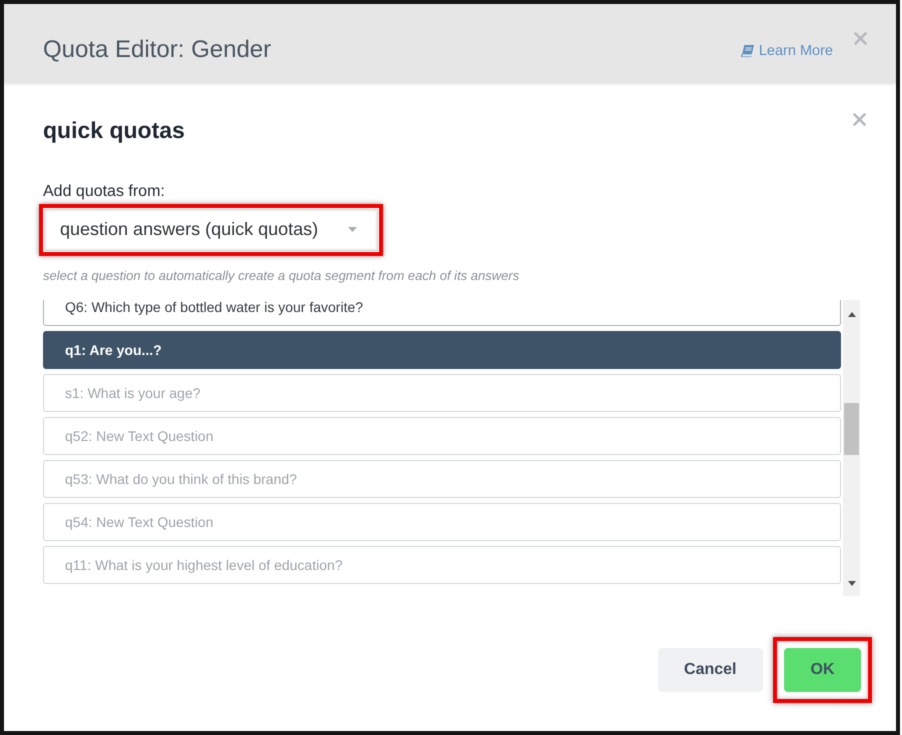 This screenshot has height=735, width=902. Describe the element at coordinates (211, 229) in the screenshot. I see `source-dropdown: question answers (quick quotas)` at that location.